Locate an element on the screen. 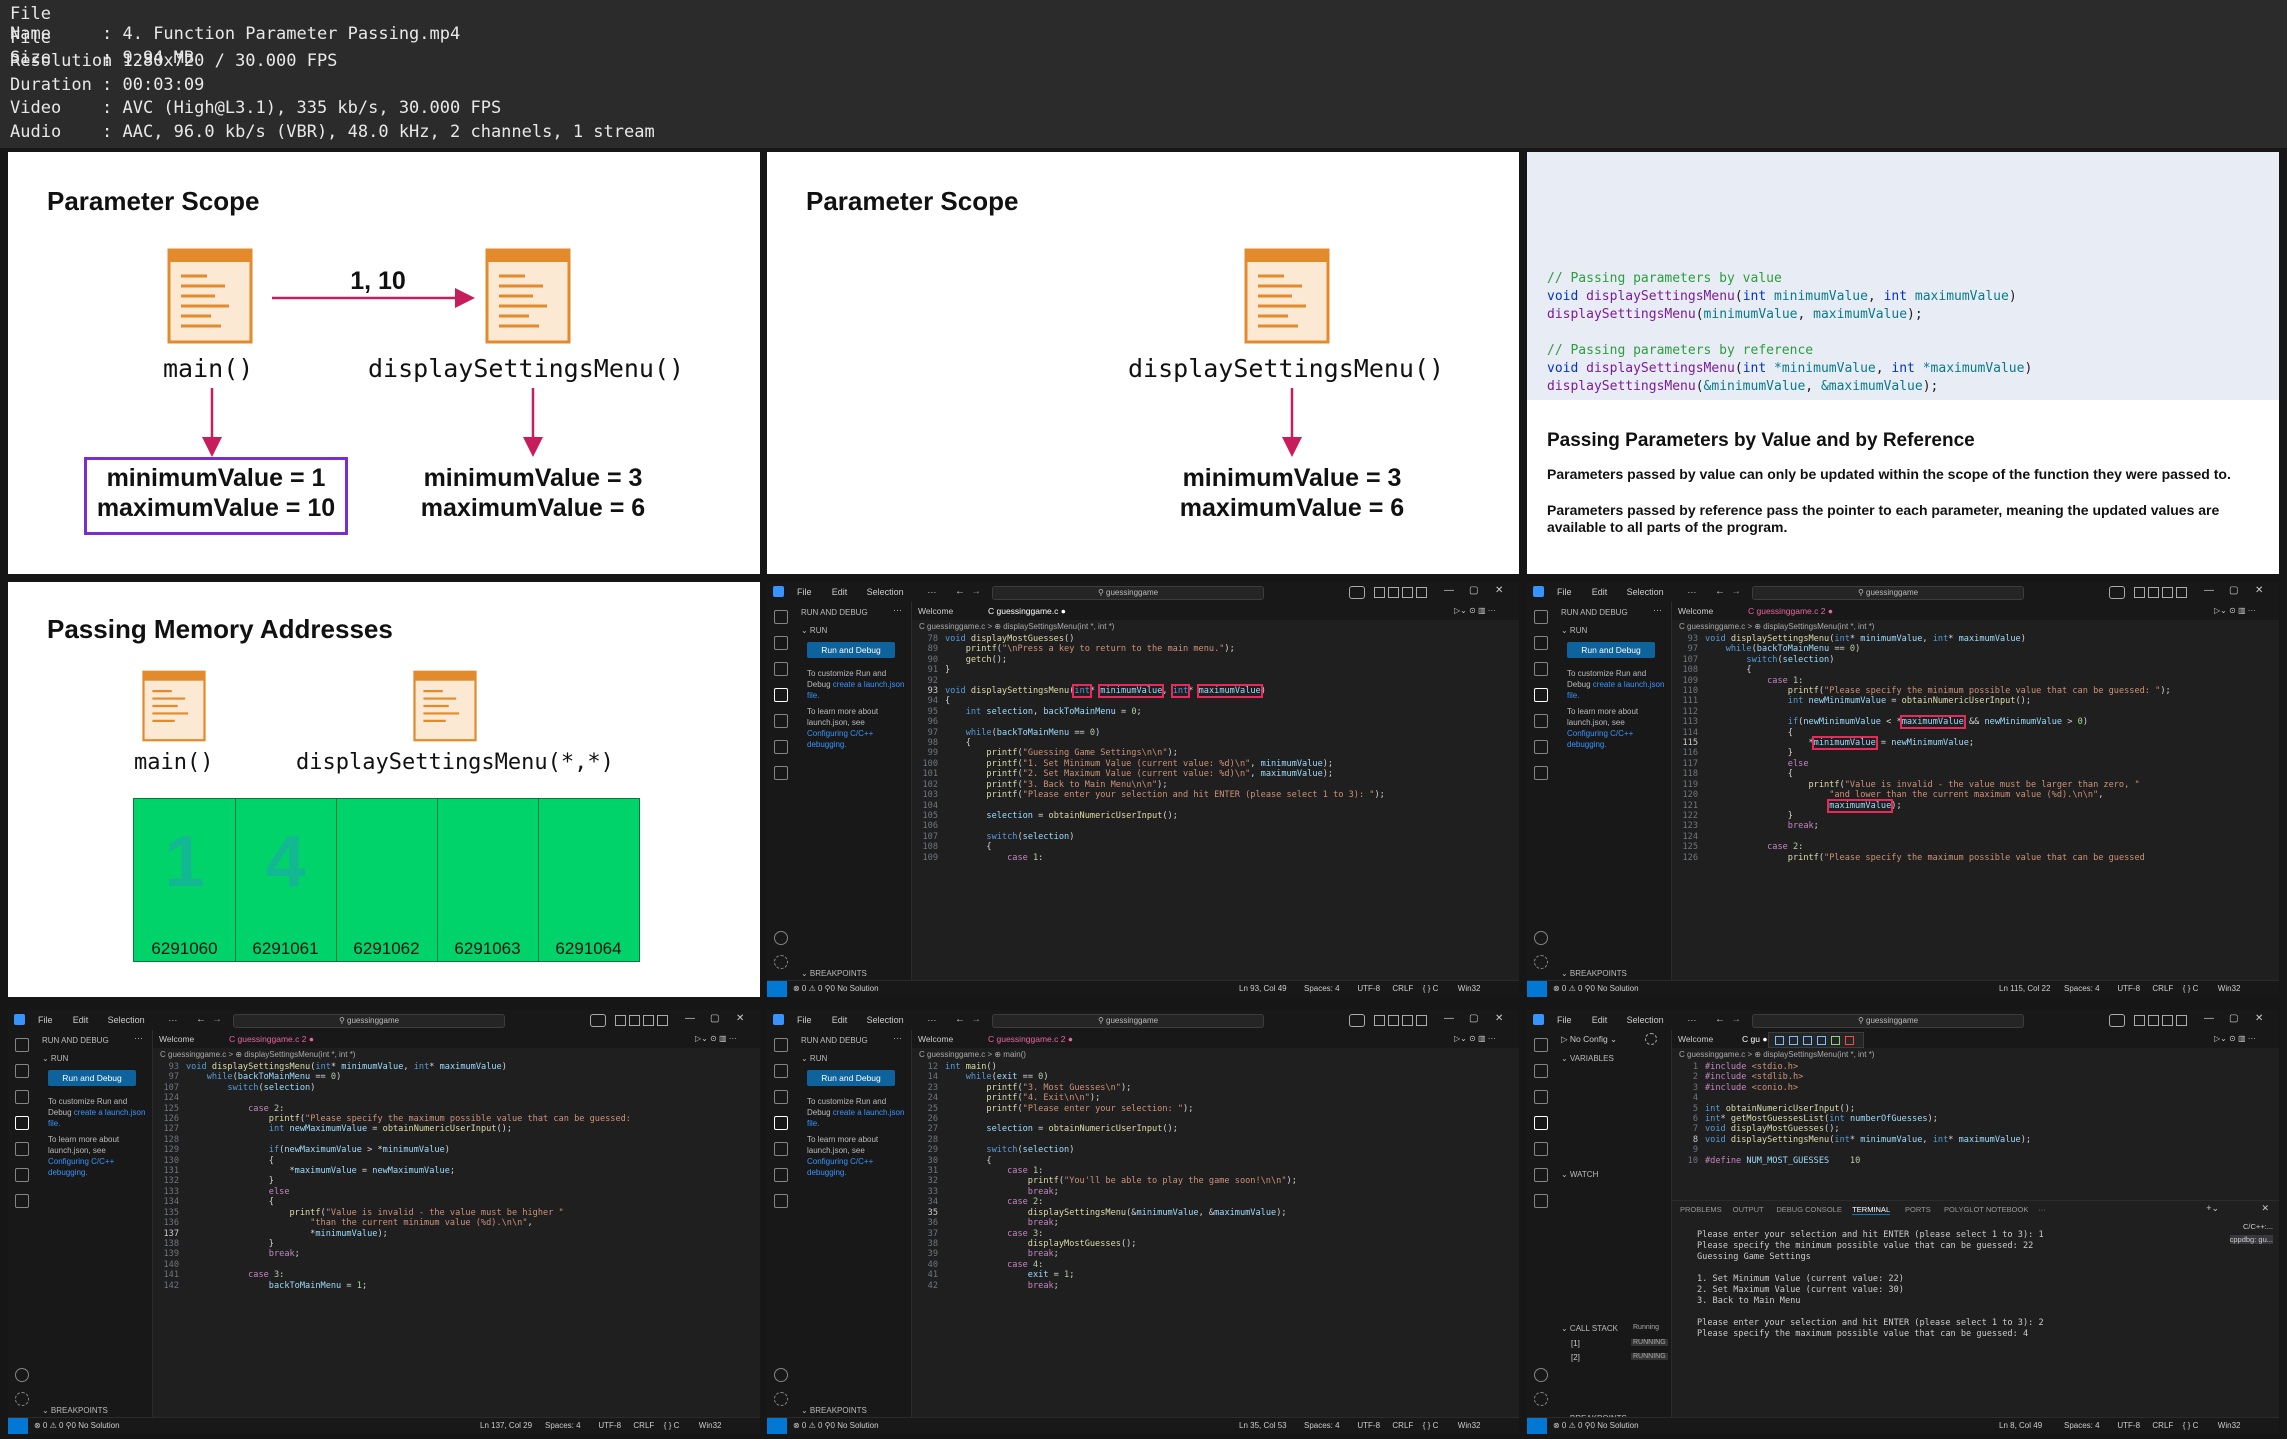 The width and height of the screenshot is (2287, 1439). tab-guessinggame: C guessinggame.c ● is located at coordinates (1027, 611).